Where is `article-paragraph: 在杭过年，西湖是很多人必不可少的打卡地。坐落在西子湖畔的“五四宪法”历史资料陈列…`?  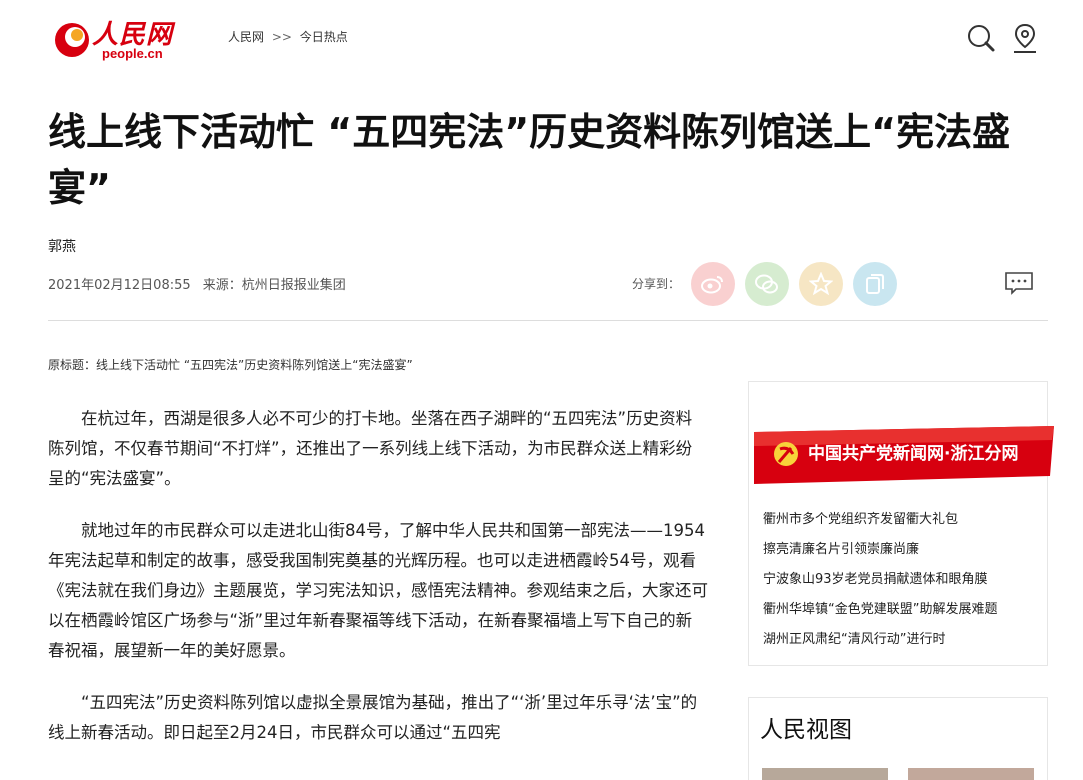 article-paragraph: 在杭过年，西湖是很多人必不可少的打卡地。坐落在西子湖畔的“五四宪法”历史资料陈列… is located at coordinates (370, 448).